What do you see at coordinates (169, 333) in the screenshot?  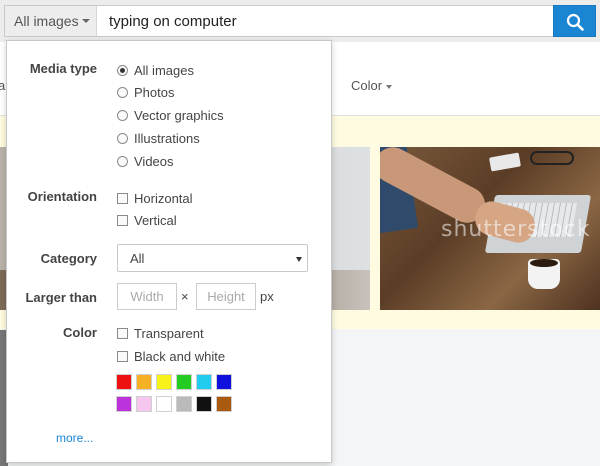 I see `option-label: Transparent` at bounding box center [169, 333].